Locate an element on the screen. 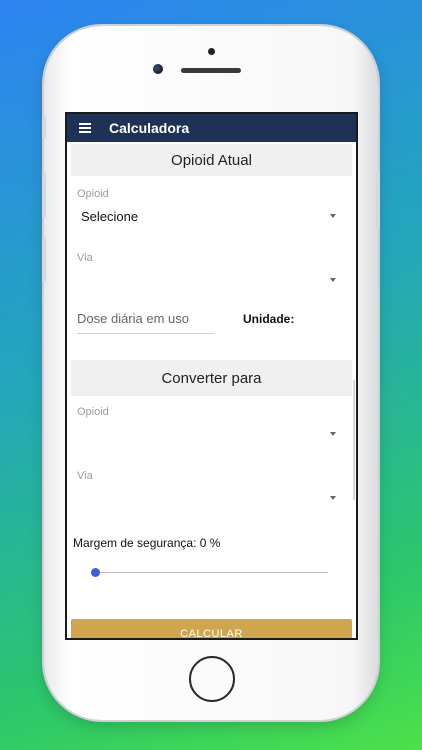  safety-margin-label: Margem de segurança: 0 % is located at coordinates (147, 543).